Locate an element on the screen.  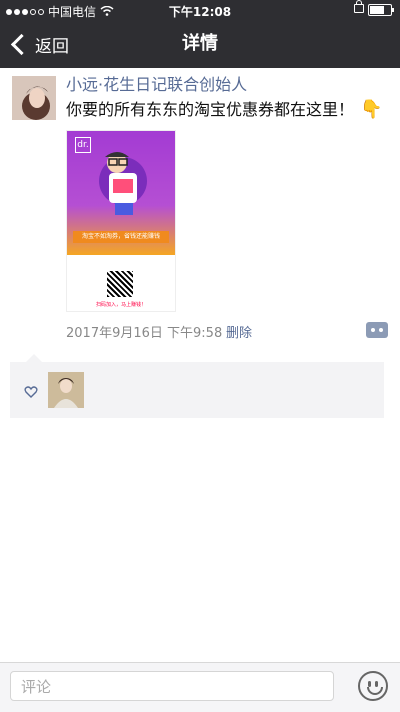
comment-input: 评论 is located at coordinates (172, 686).